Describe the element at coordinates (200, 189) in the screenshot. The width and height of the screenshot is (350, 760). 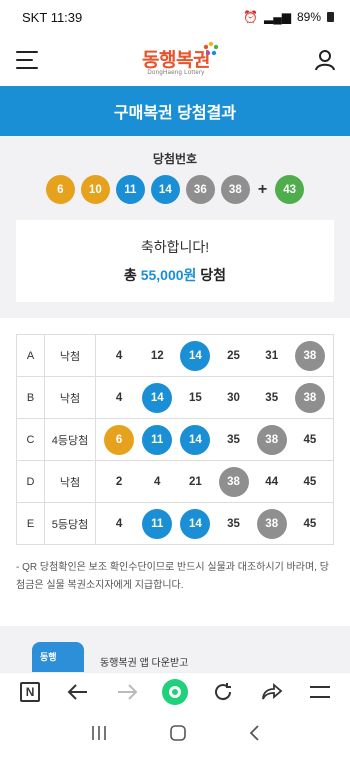
I see `winning-ball: 36` at that location.